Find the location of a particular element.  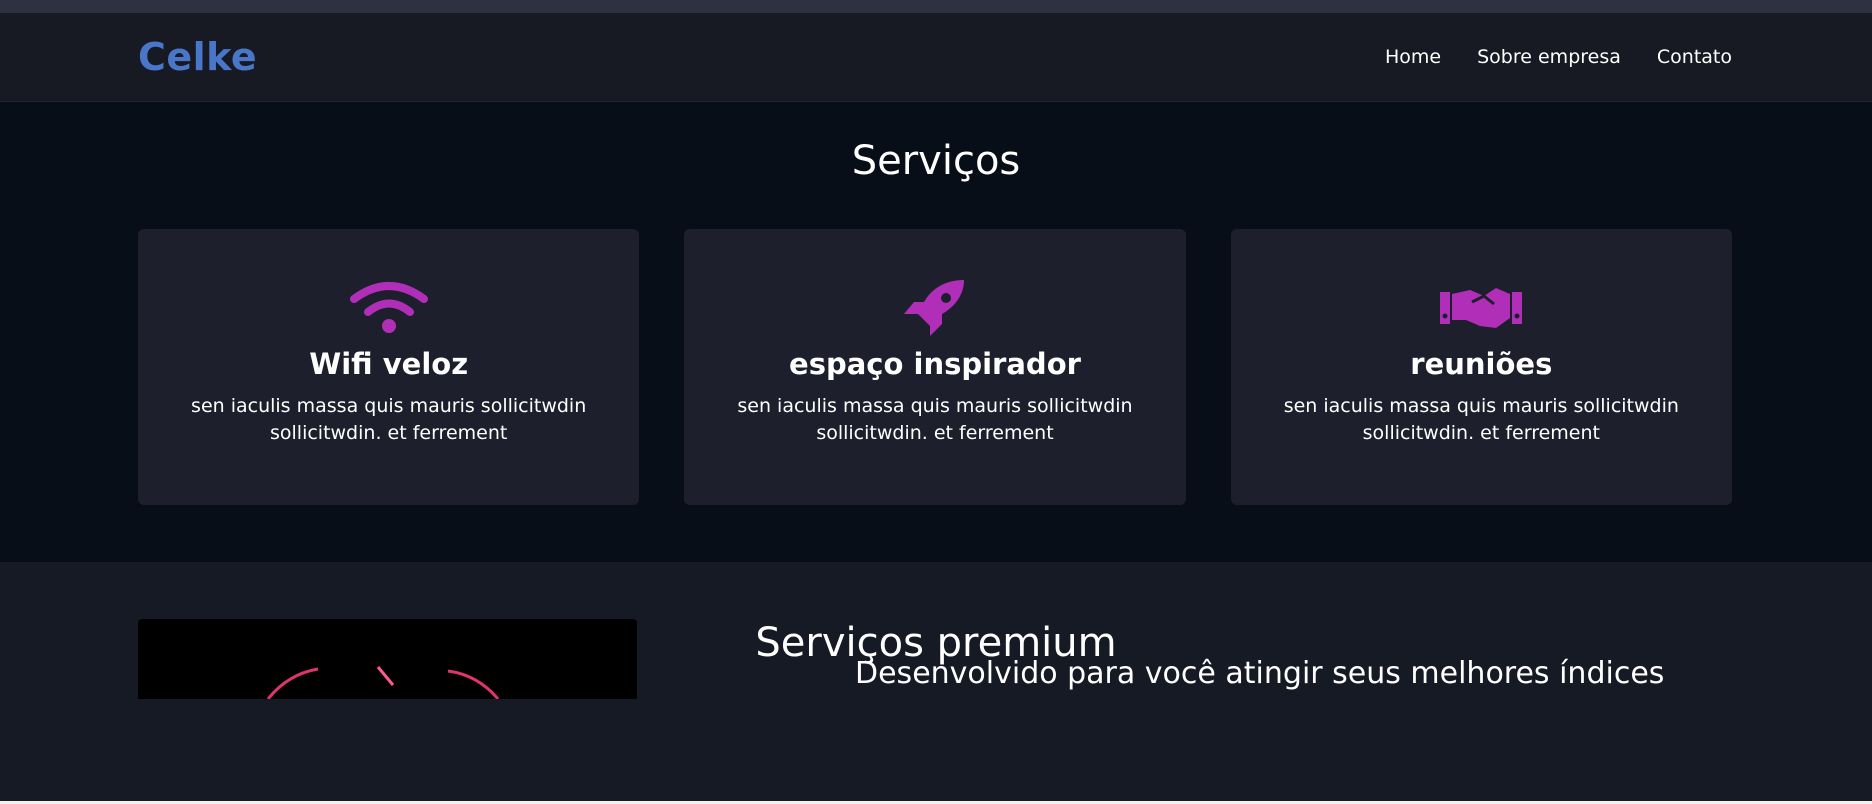

card-title: espaço inspirador is located at coordinates (935, 364).